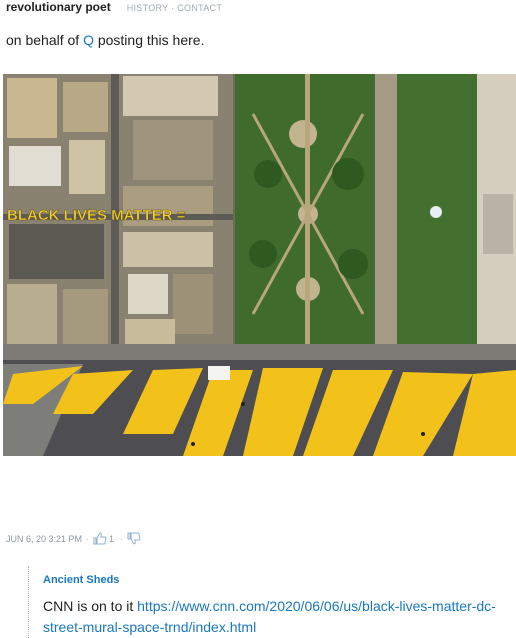 The height and width of the screenshot is (638, 516). What do you see at coordinates (148, 8) in the screenshot?
I see `history-link: HISTORY` at bounding box center [148, 8].